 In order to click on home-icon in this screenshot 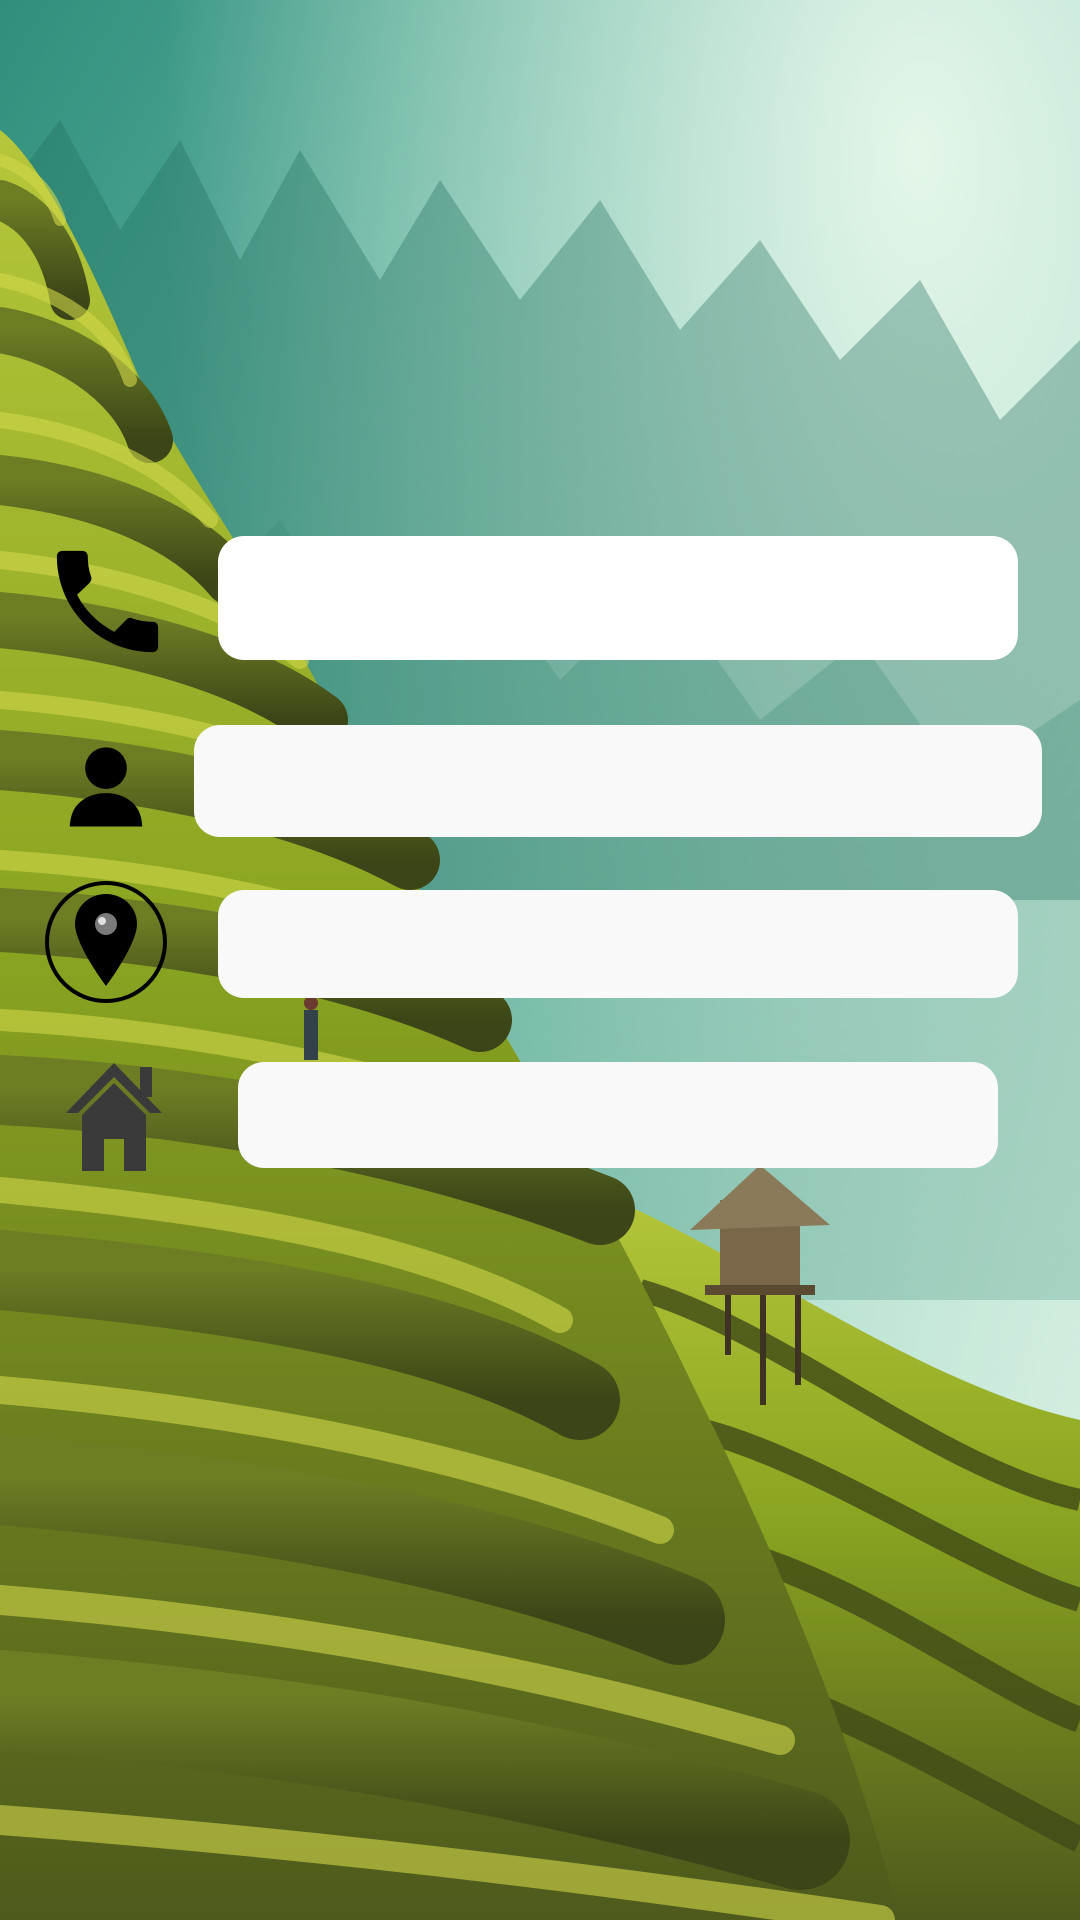, I will do `click(114, 1117)`.